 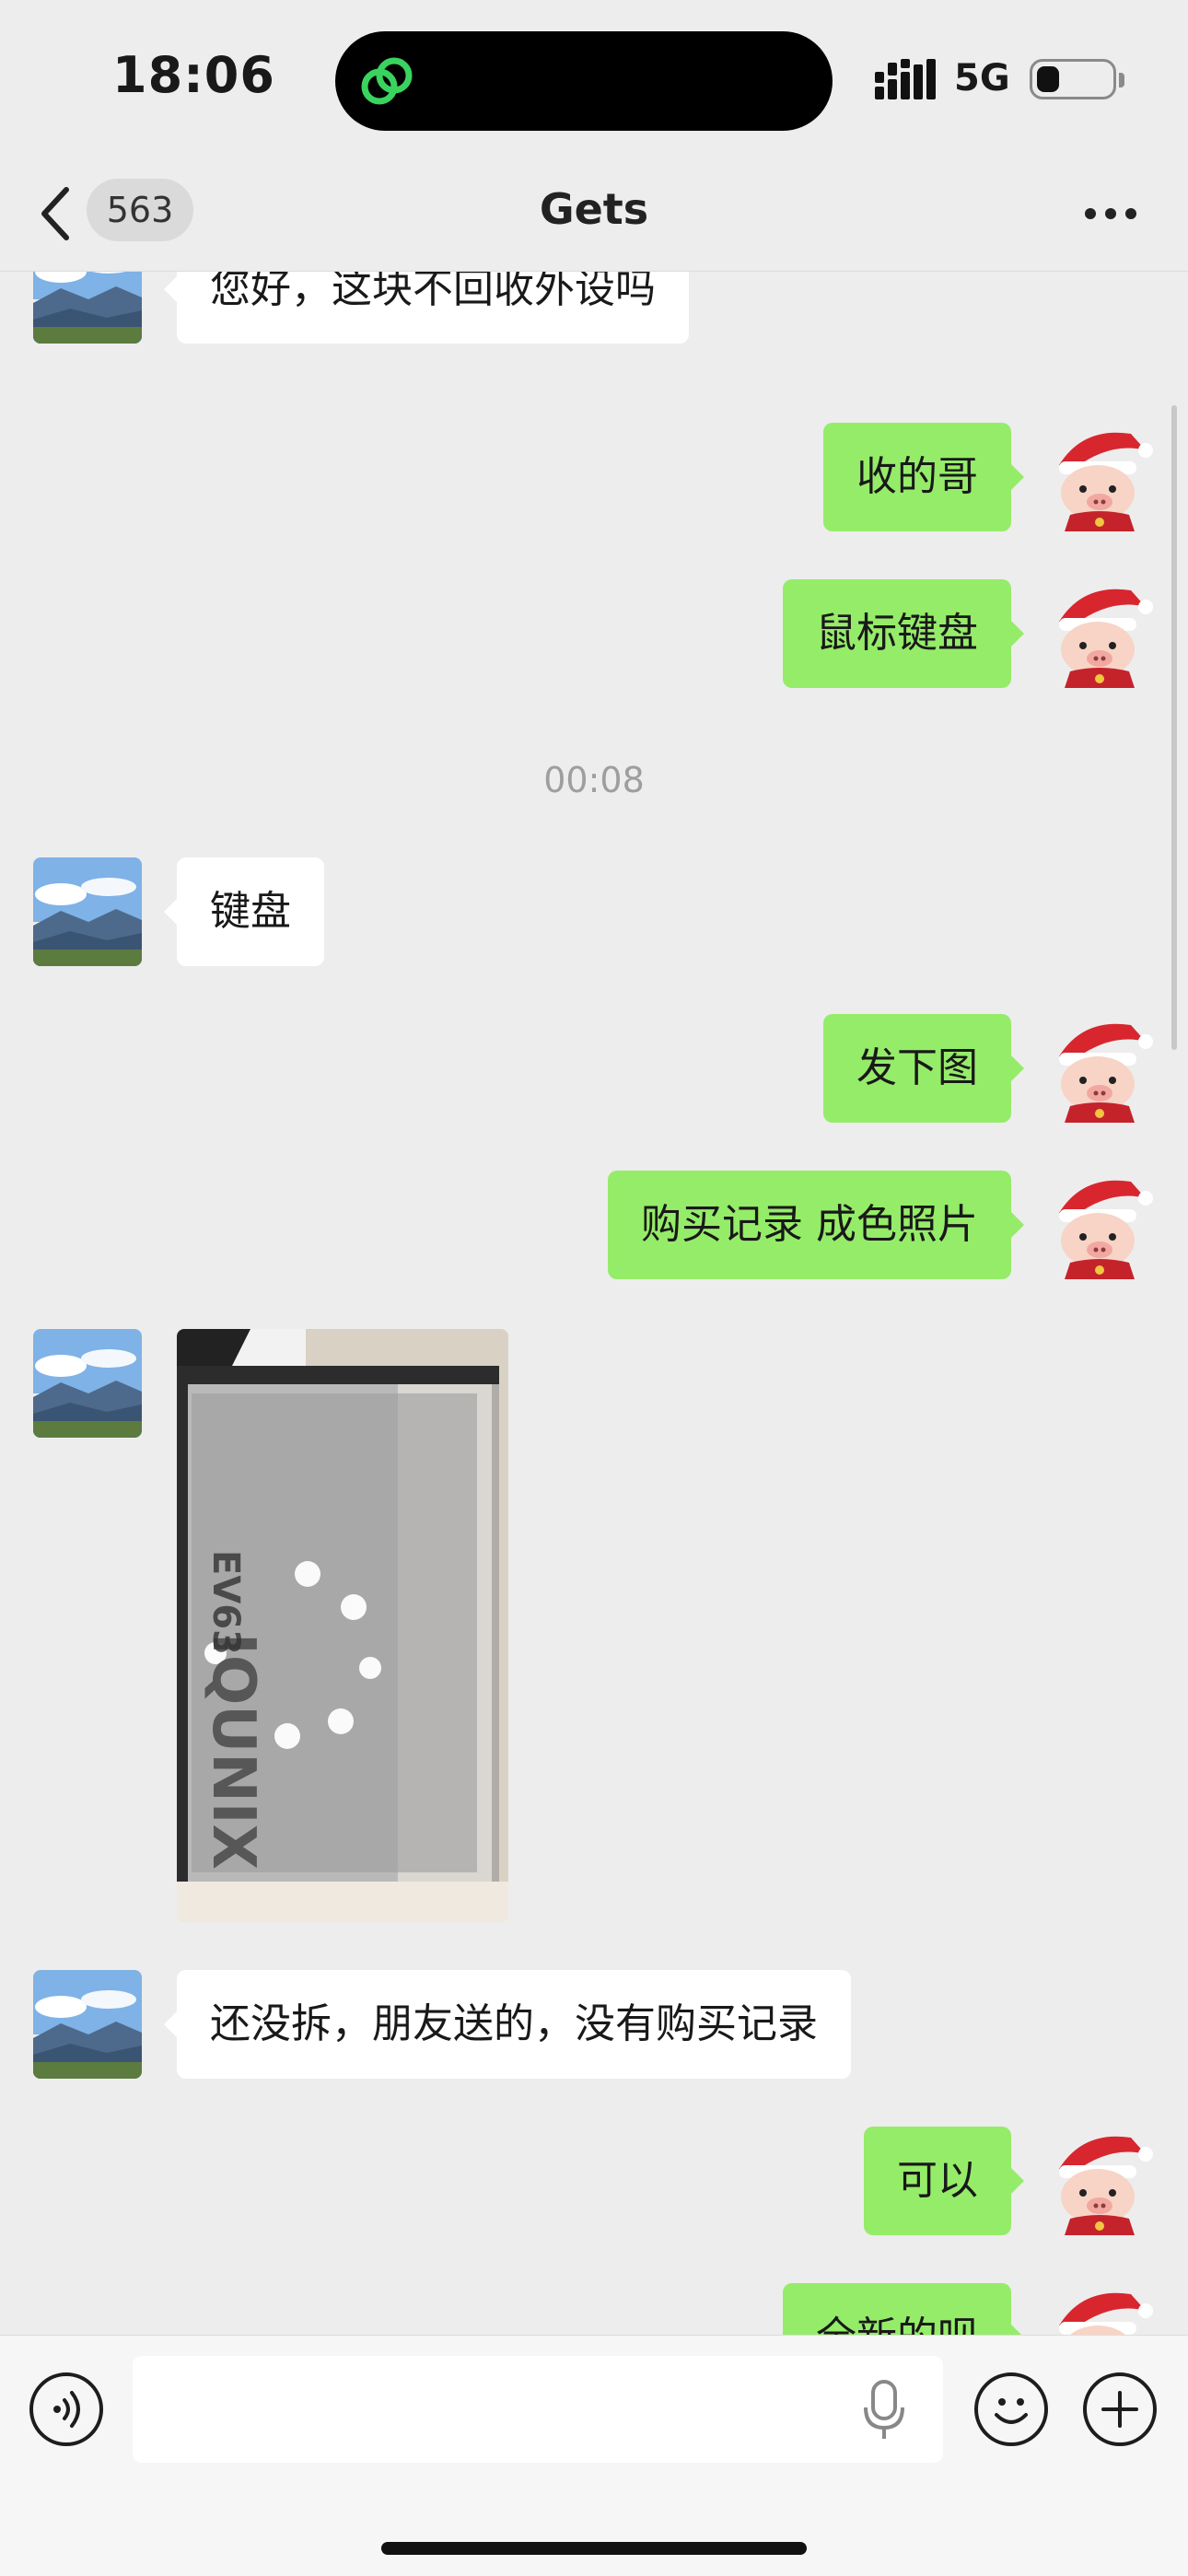 What do you see at coordinates (905, 79) in the screenshot?
I see `signal-icon` at bounding box center [905, 79].